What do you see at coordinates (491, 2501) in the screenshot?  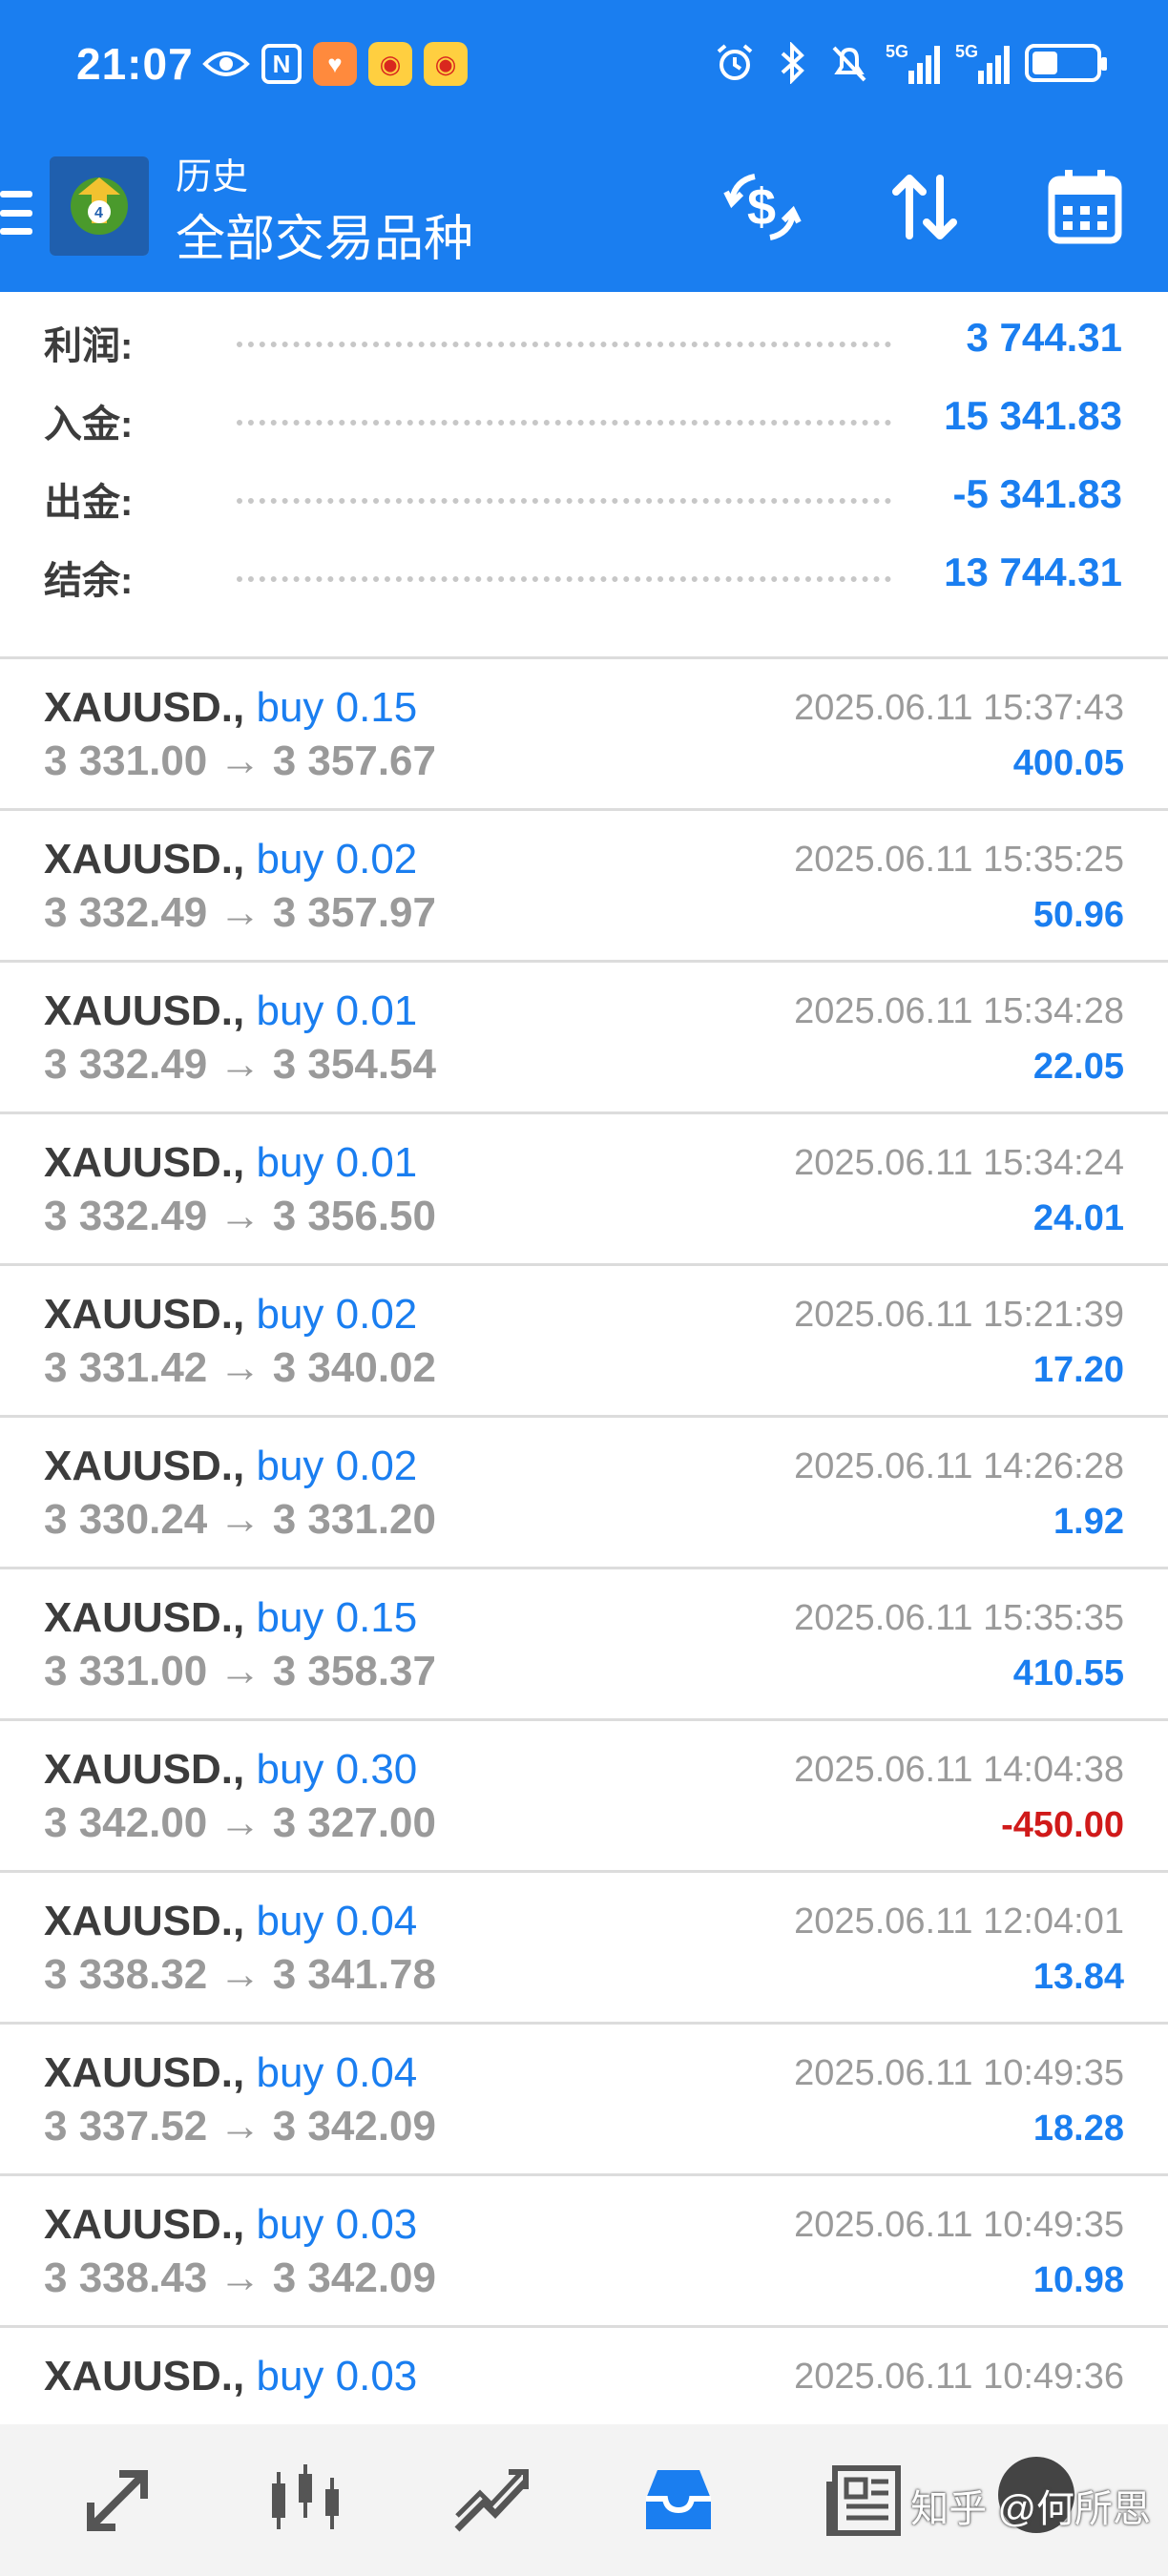 I see `nav-trade` at bounding box center [491, 2501].